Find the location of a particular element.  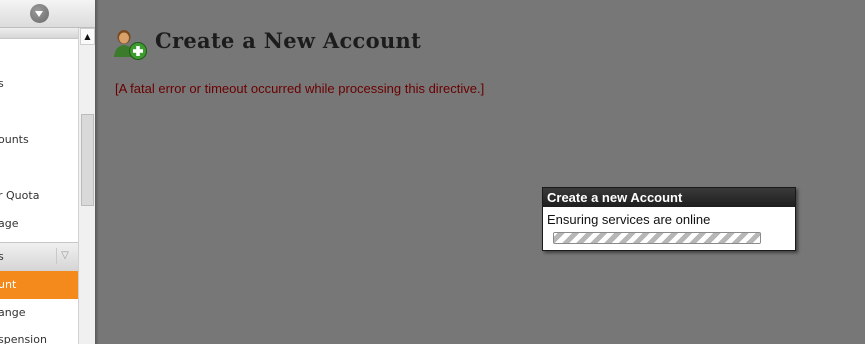

sidebar-item-label: s is located at coordinates (2, 83).